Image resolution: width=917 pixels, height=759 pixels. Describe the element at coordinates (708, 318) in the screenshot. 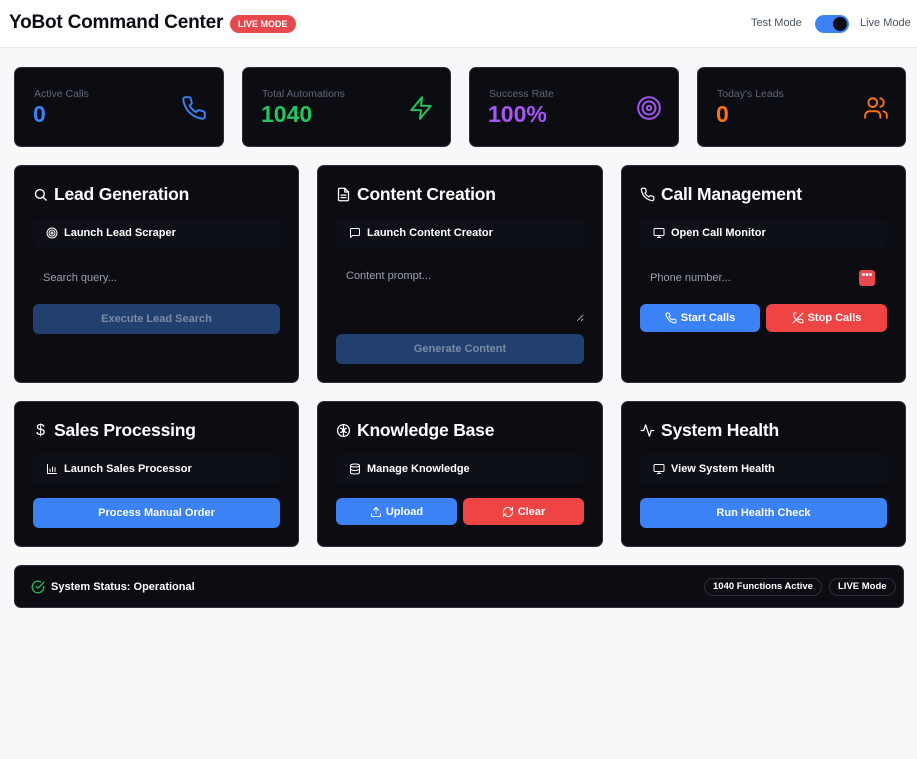

I see `button-label: Start Calls` at that location.